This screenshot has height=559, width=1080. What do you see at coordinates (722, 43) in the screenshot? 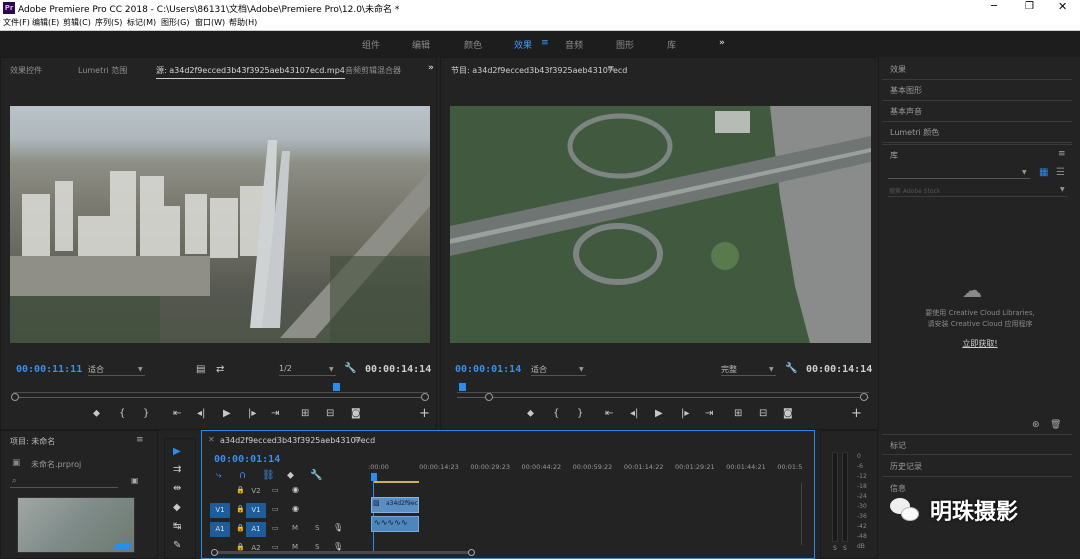
I see `workspace-more-icon: »` at bounding box center [722, 43].